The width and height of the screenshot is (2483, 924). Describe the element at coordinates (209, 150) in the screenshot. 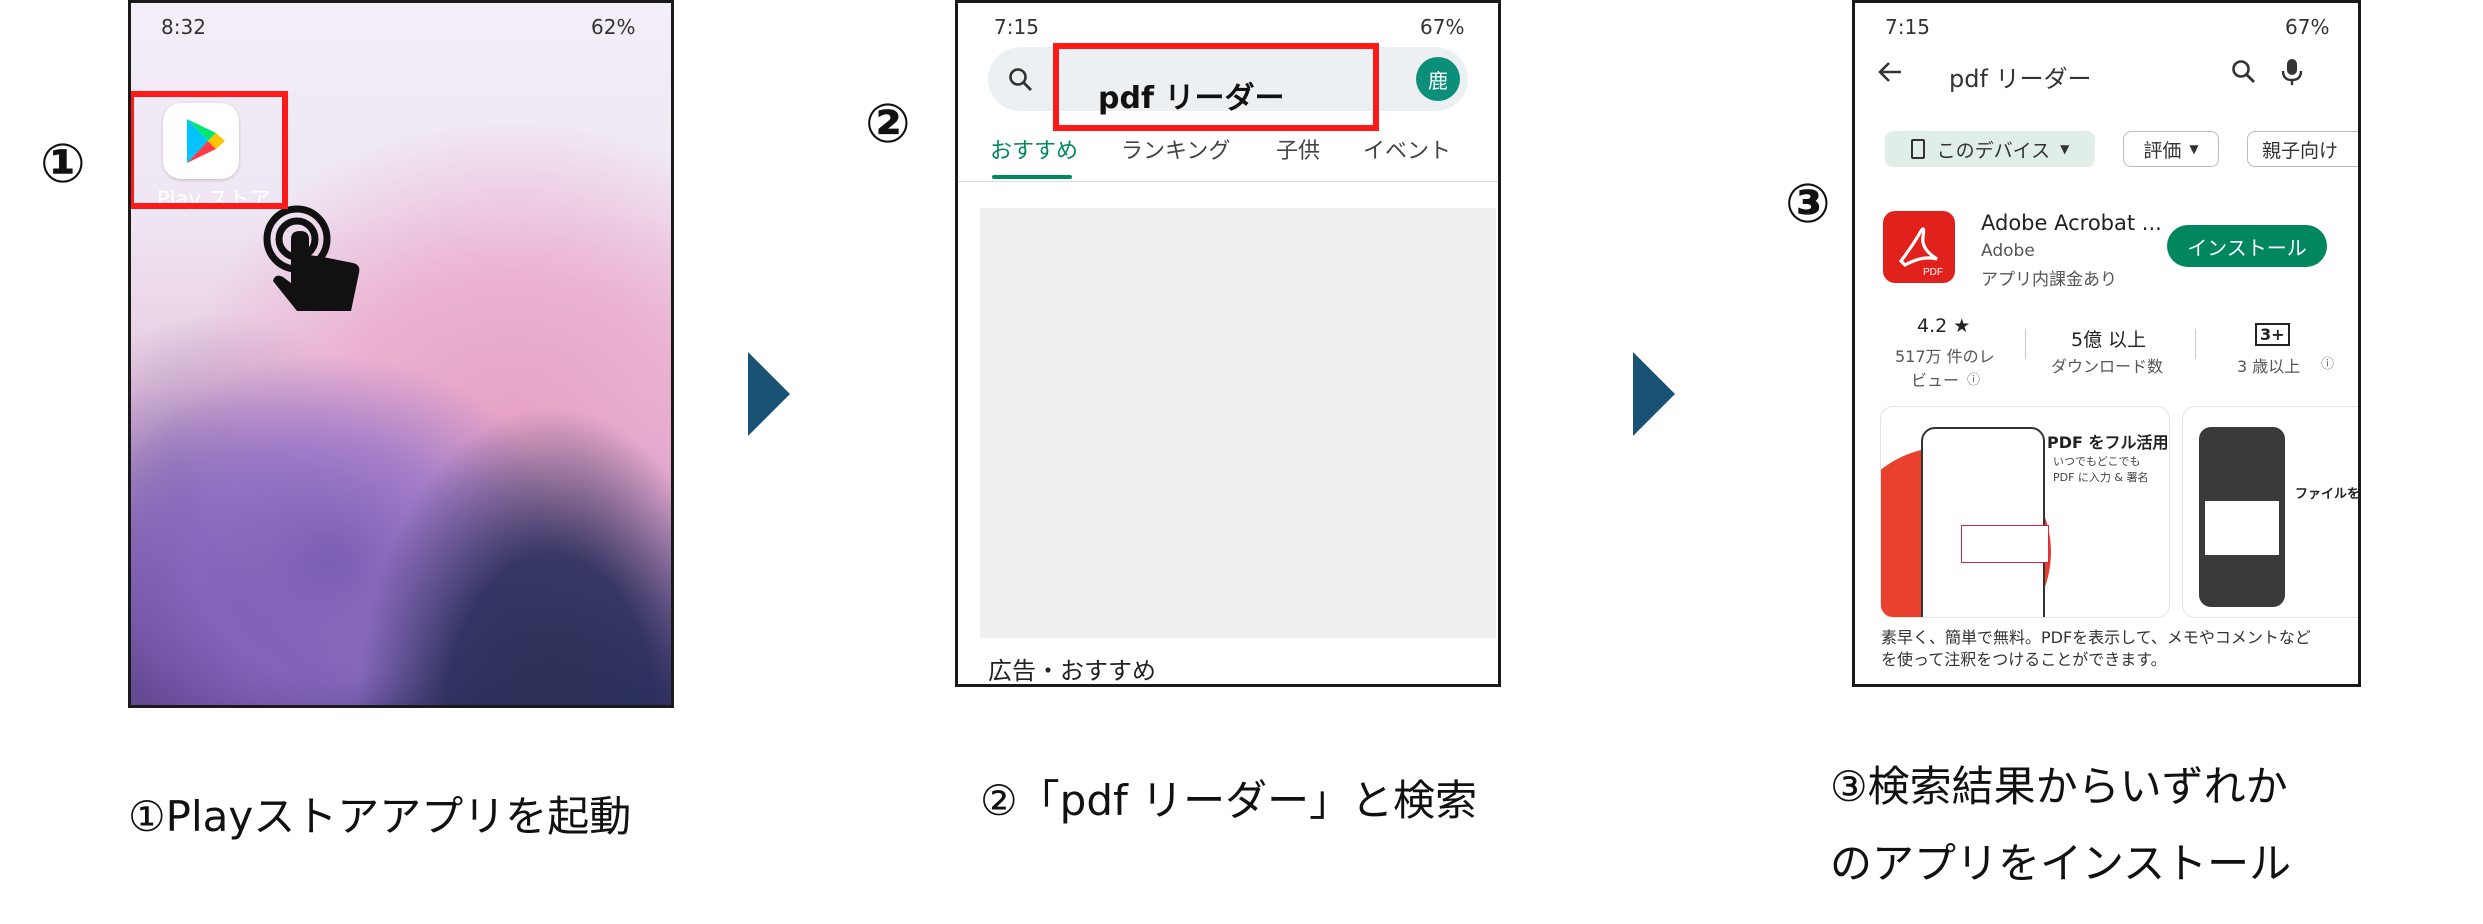

I see `highlight-play-store` at that location.